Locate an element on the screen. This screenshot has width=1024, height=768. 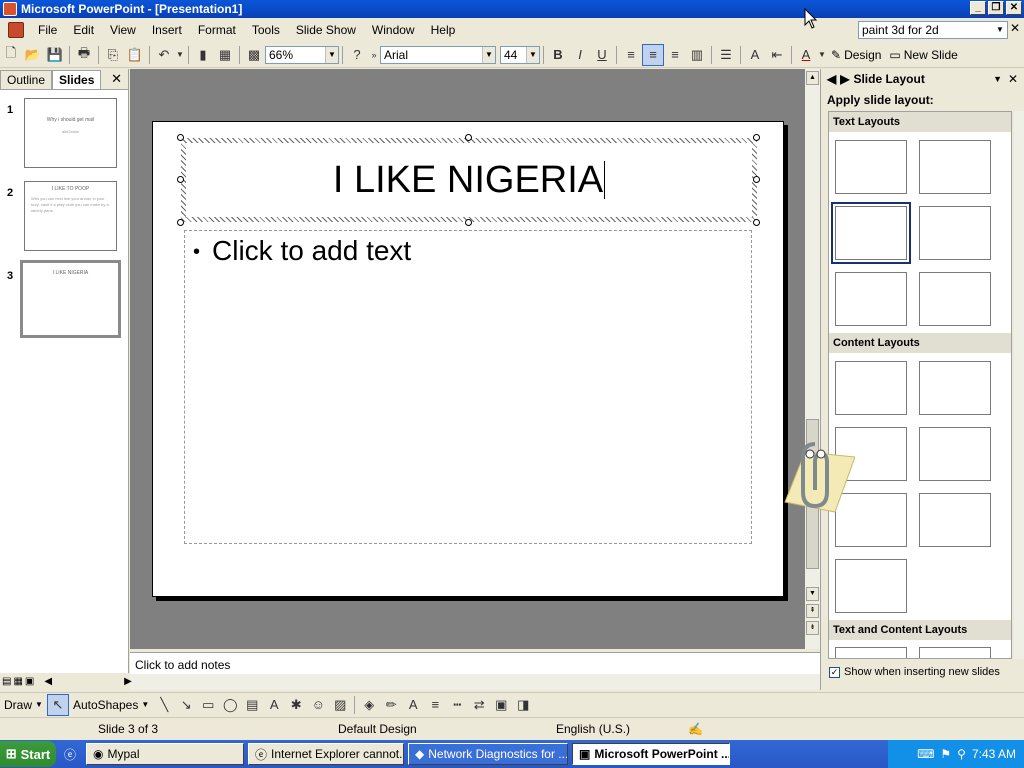
close-document-icon: ✕ is located at coordinates (1015, 28).